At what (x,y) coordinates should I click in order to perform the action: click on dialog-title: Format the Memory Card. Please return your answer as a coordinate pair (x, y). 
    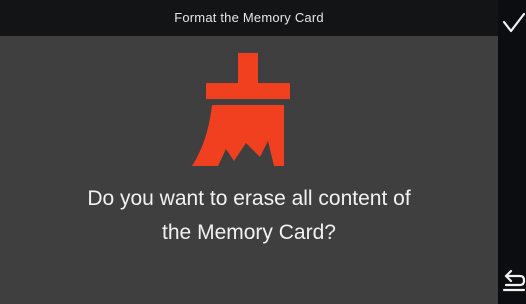
    Looking at the image, I should click on (249, 17).